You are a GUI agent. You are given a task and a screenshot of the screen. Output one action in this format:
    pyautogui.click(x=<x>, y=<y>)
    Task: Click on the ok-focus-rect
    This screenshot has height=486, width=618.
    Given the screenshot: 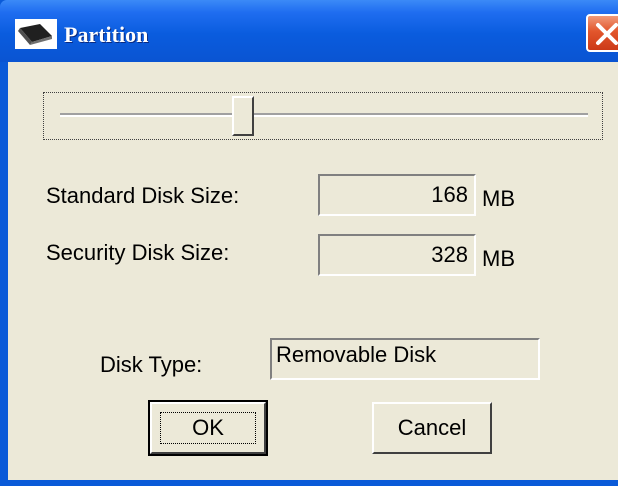 What is the action you would take?
    pyautogui.click(x=208, y=428)
    